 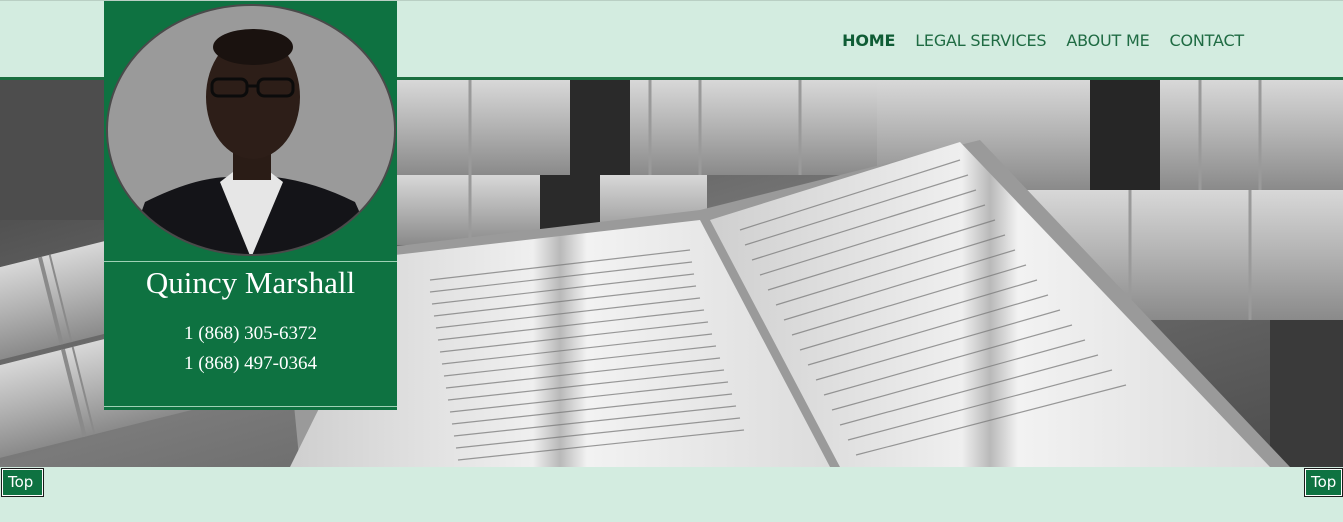 What do you see at coordinates (1323, 482) in the screenshot?
I see `back-to-top-button-right: Top` at bounding box center [1323, 482].